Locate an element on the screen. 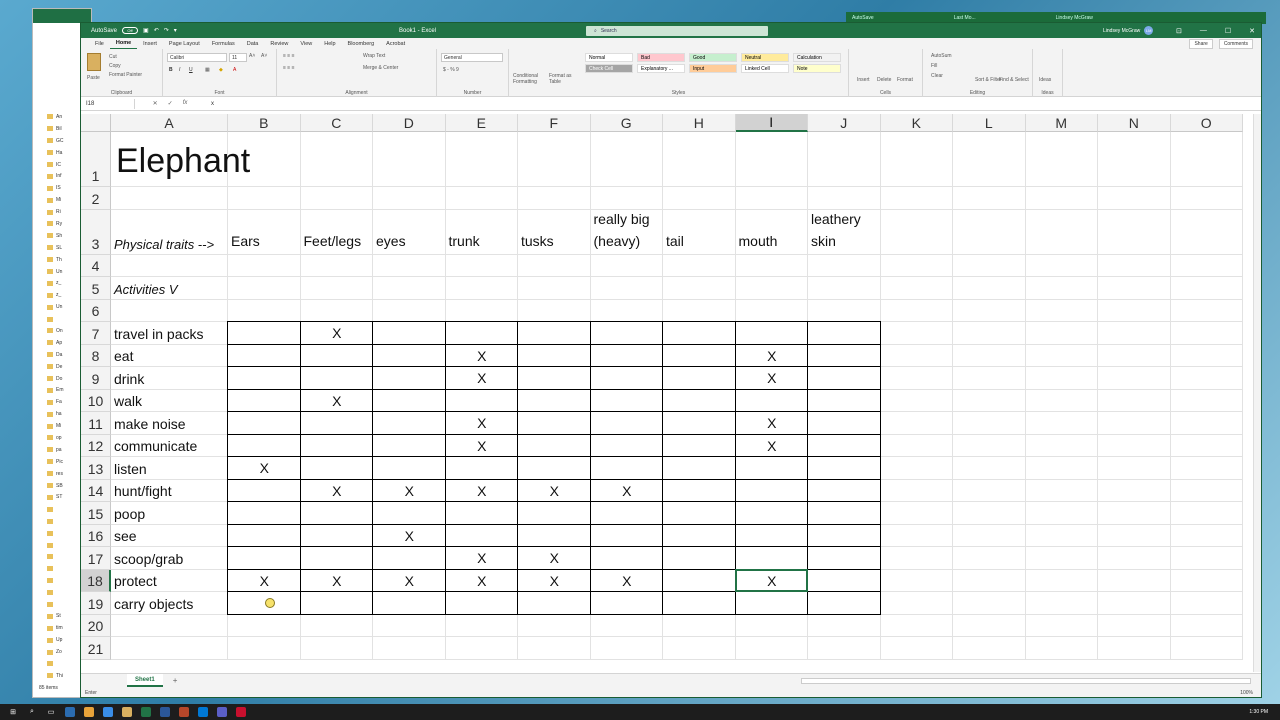 The width and height of the screenshot is (1280, 720). paste-button: Paste is located at coordinates (93, 78).